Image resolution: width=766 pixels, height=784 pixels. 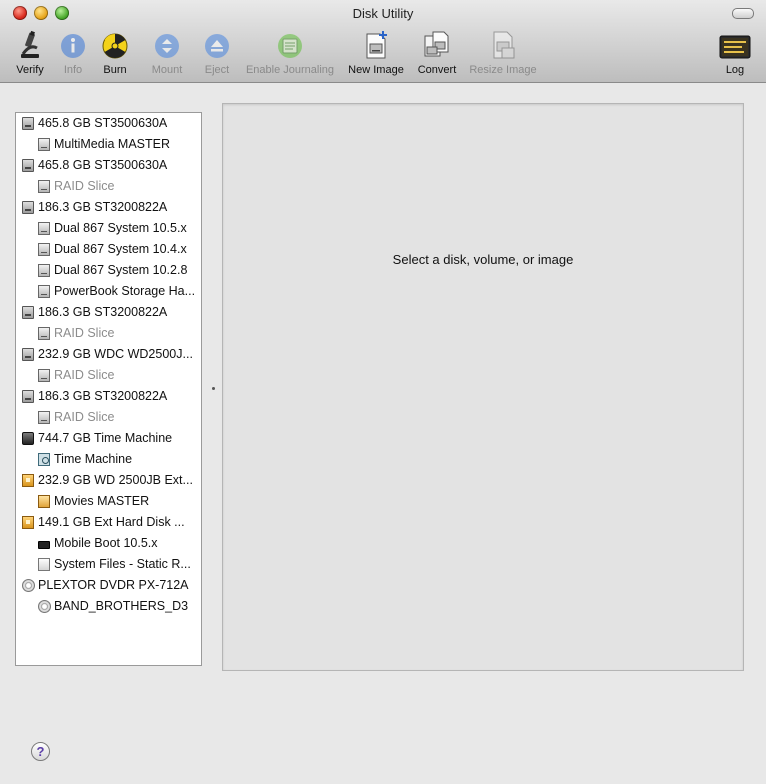 What do you see at coordinates (383, 13) in the screenshot?
I see `window-title: Disk Utility` at bounding box center [383, 13].